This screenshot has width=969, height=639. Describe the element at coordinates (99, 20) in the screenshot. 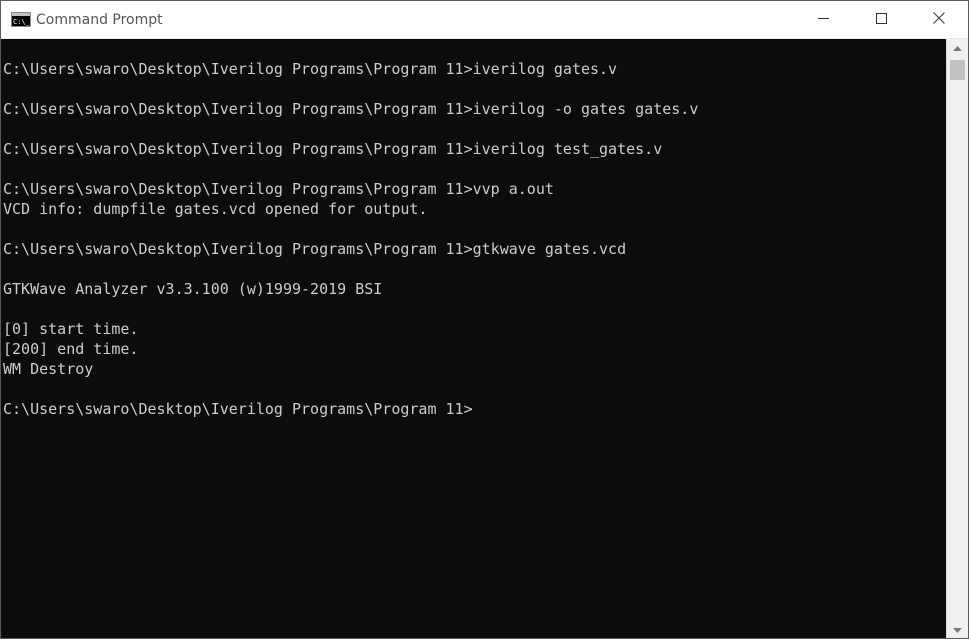

I see `window-title: Command Prompt` at that location.